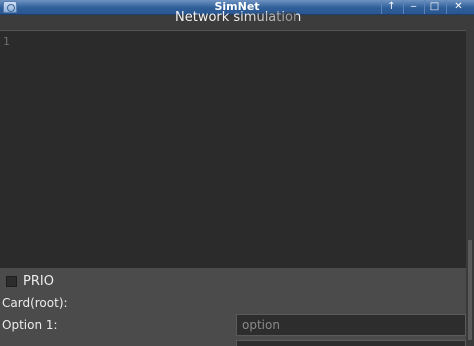 Image resolution: width=474 pixels, height=346 pixels. I want to click on title-overlay, so click(266, 21).